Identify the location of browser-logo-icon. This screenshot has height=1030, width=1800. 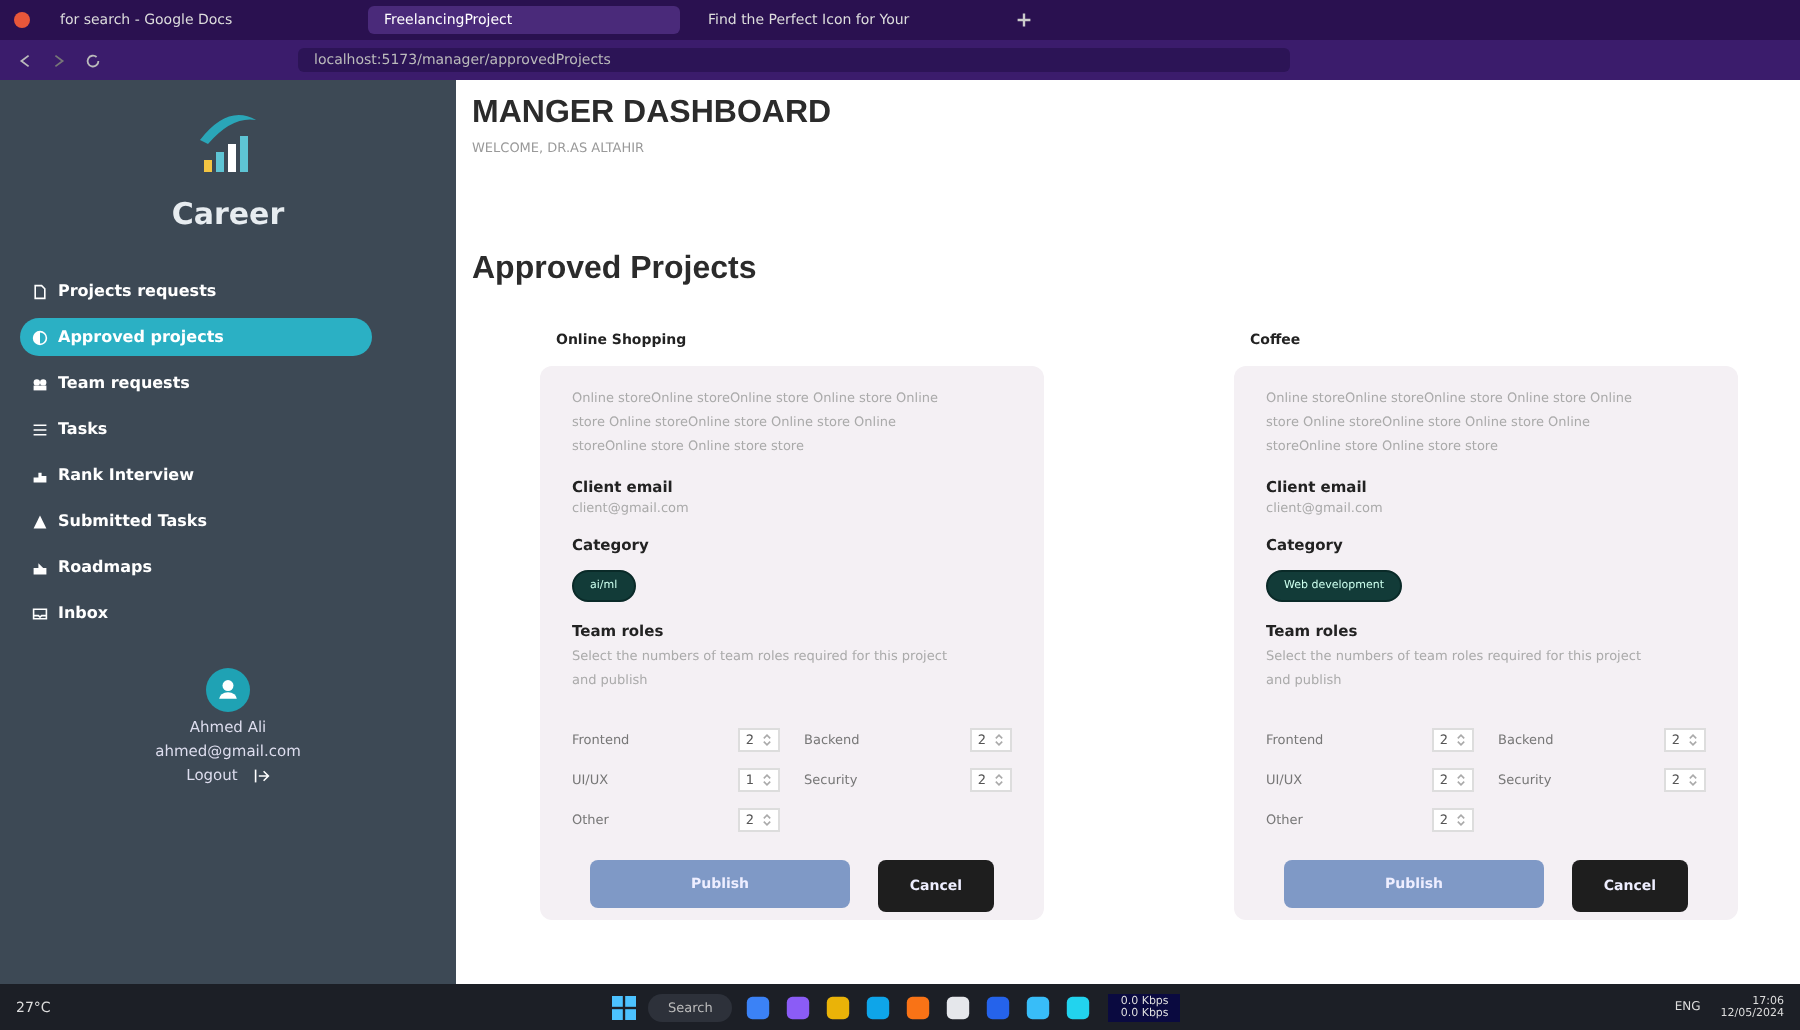
(22, 20).